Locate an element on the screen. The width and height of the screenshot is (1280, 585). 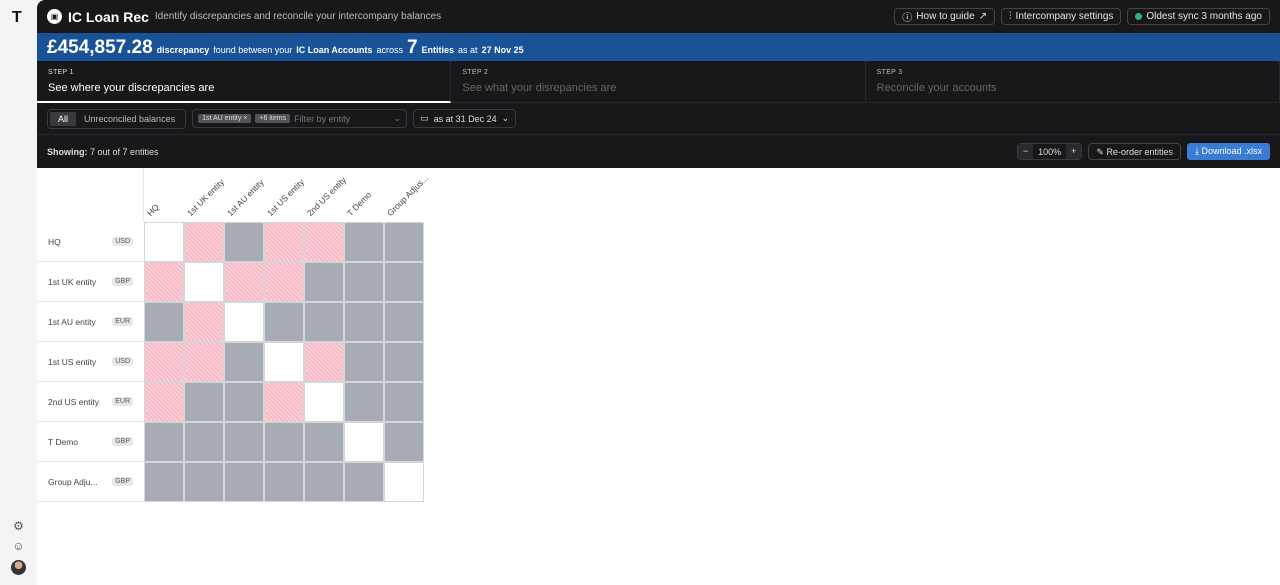
step-title: Reconcile your accounts is located at coordinates (936, 88).